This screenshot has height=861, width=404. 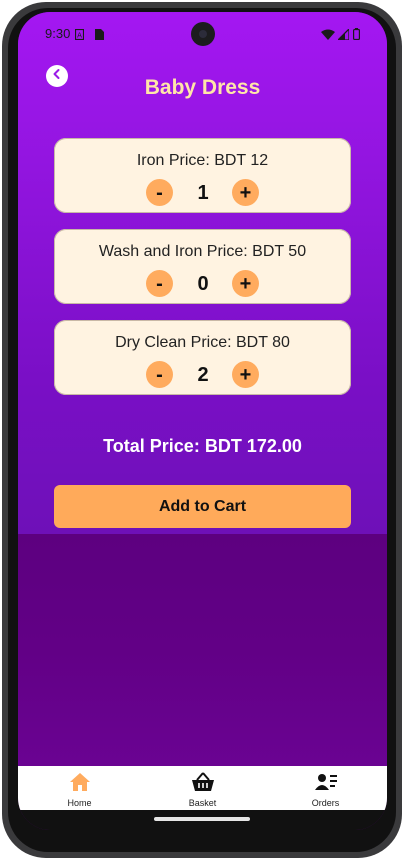 I want to click on nav-item-basket: Basket, so click(x=202, y=788).